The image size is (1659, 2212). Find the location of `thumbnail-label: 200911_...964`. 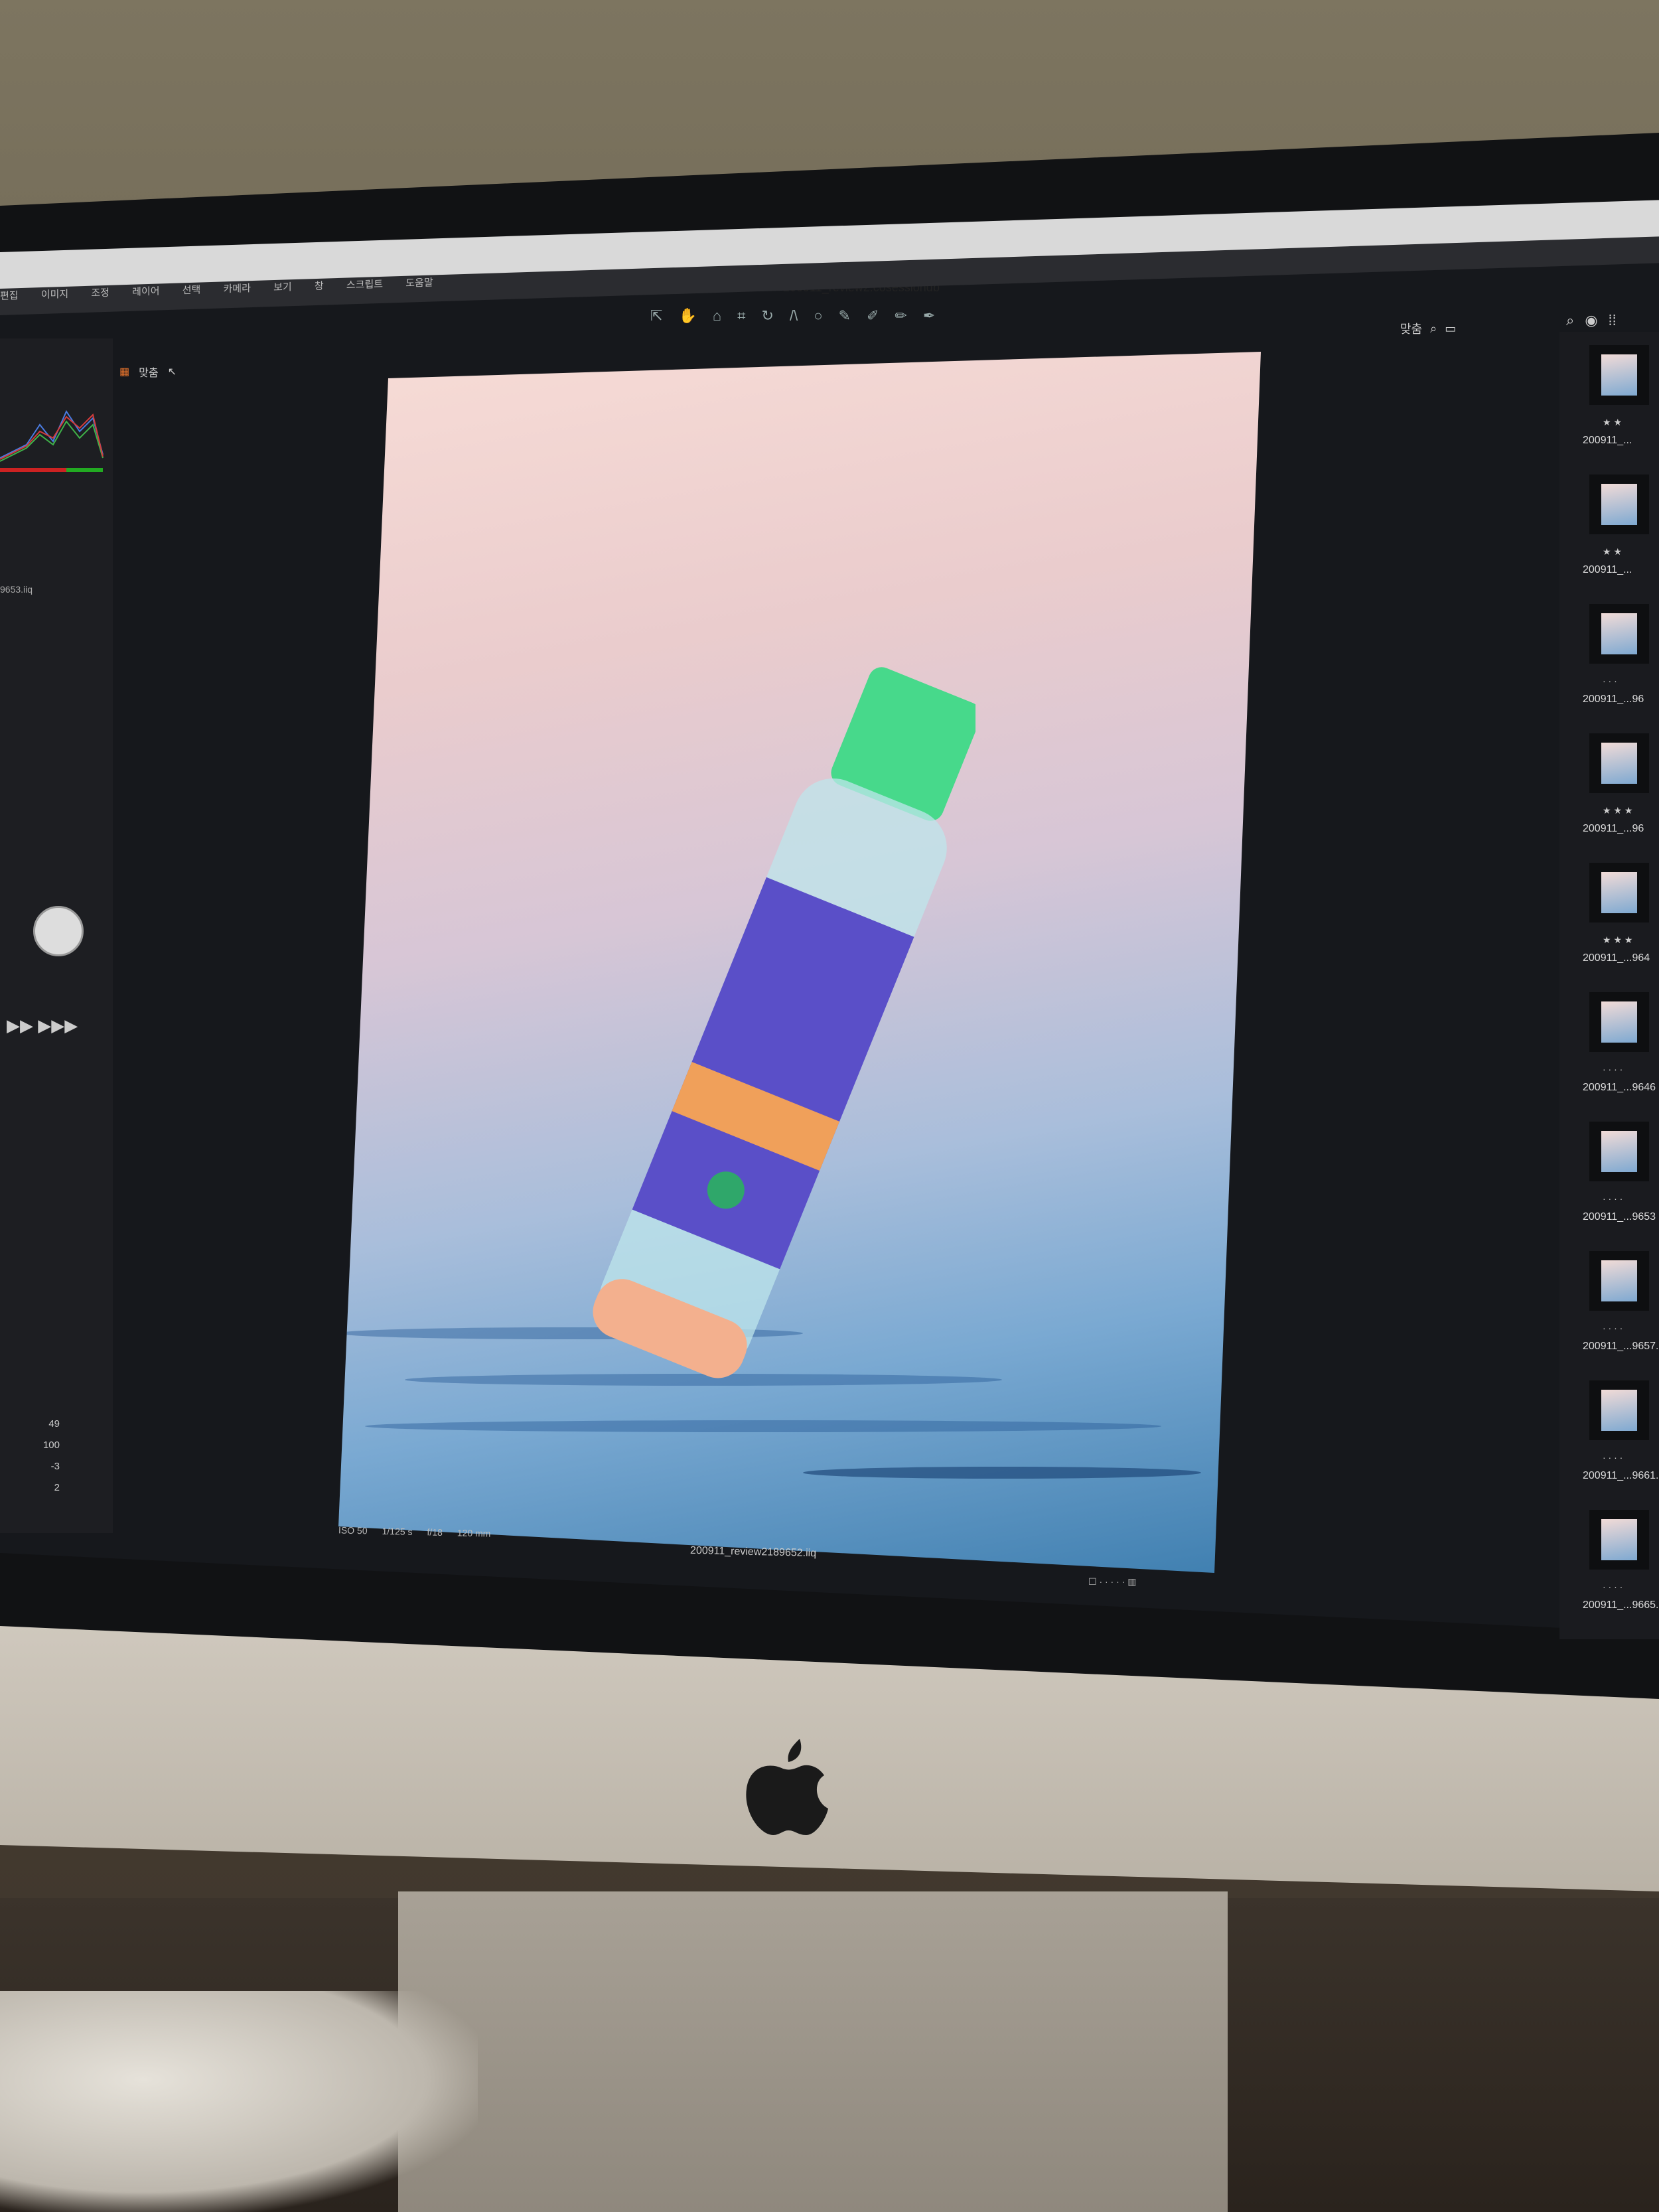

thumbnail-label: 200911_...964 is located at coordinates (1616, 958).